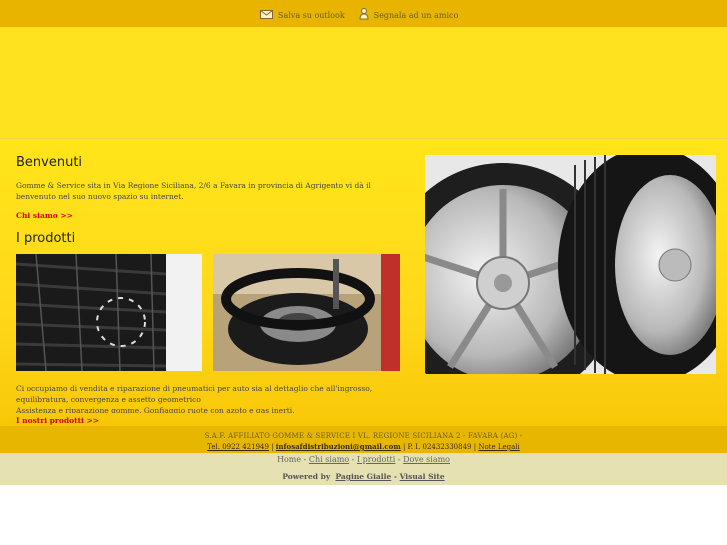 Image resolution: width=727 pixels, height=545 pixels. Describe the element at coordinates (498, 447) in the screenshot. I see `footer-legal-link: Note Legali` at that location.